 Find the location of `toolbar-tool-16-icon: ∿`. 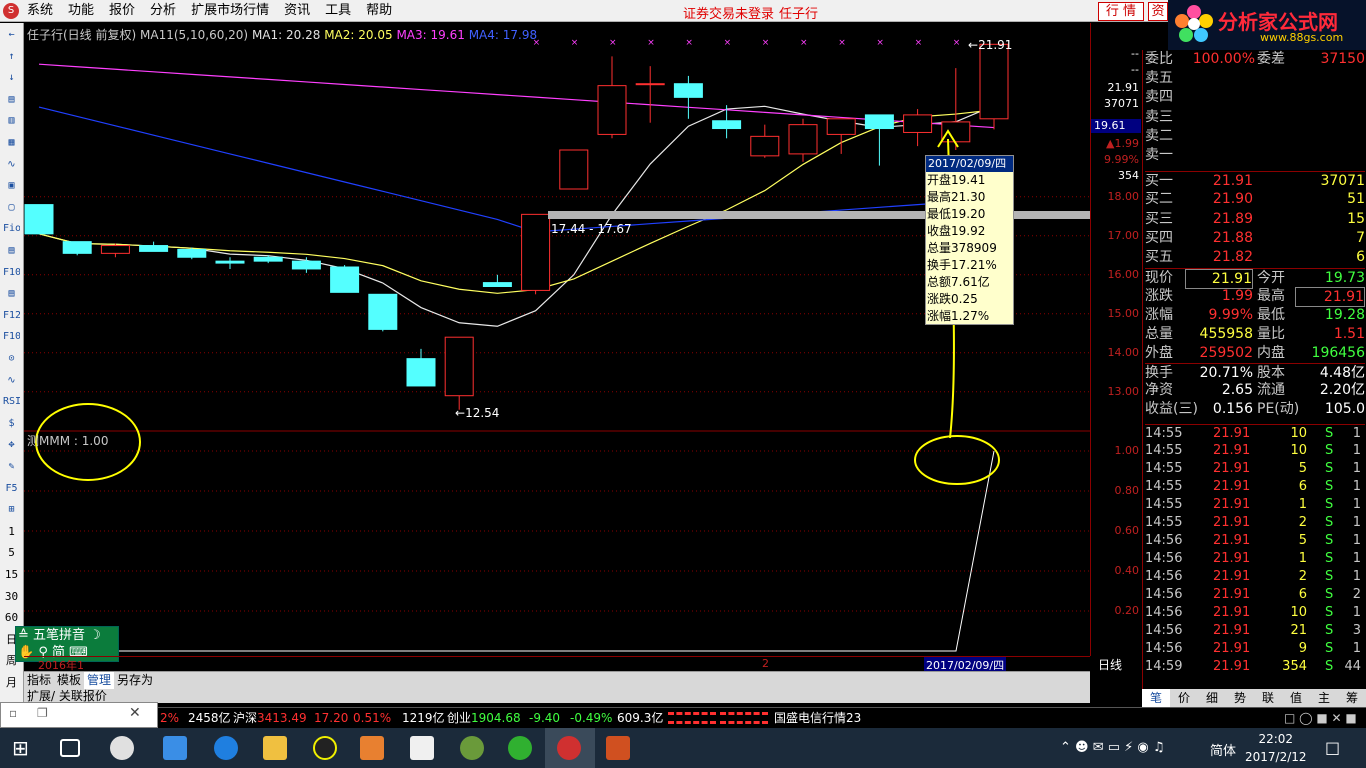

toolbar-tool-16-icon: ∿ is located at coordinates (11, 381).